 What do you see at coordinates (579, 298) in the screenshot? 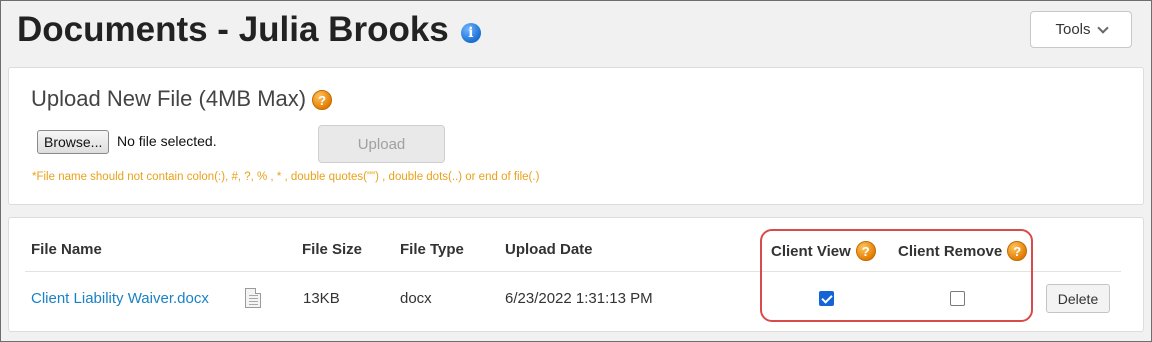
I see `upload-date-cell: 6/23/2022 1:31:13 PM` at bounding box center [579, 298].